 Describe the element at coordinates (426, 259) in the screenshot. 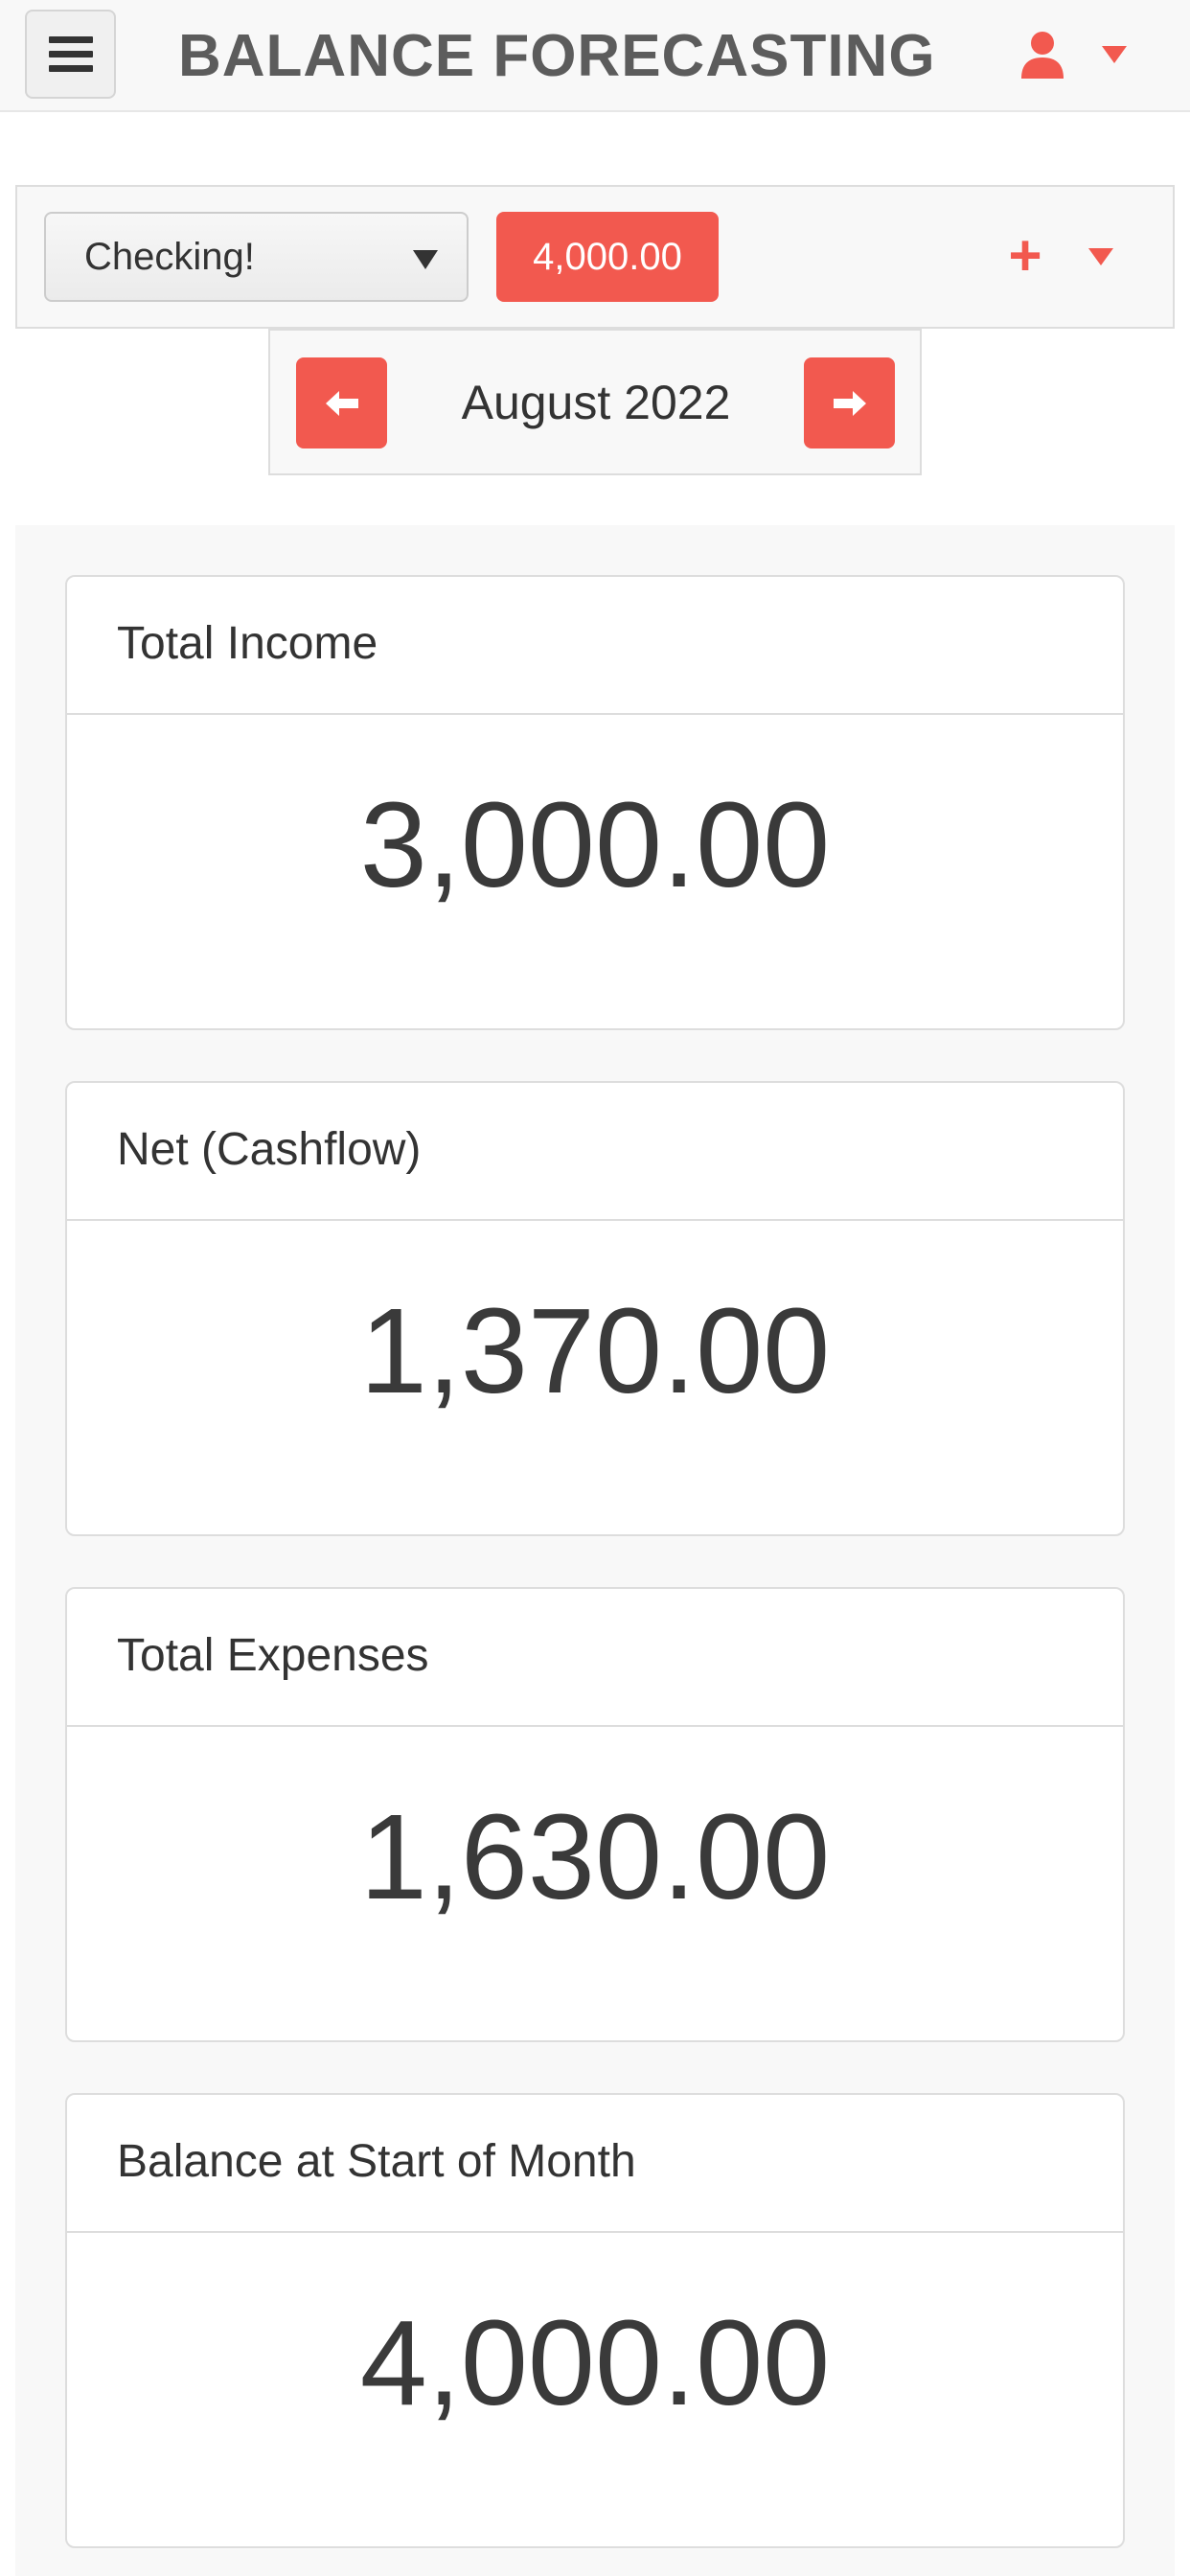

I see `chevron-down-icon` at that location.